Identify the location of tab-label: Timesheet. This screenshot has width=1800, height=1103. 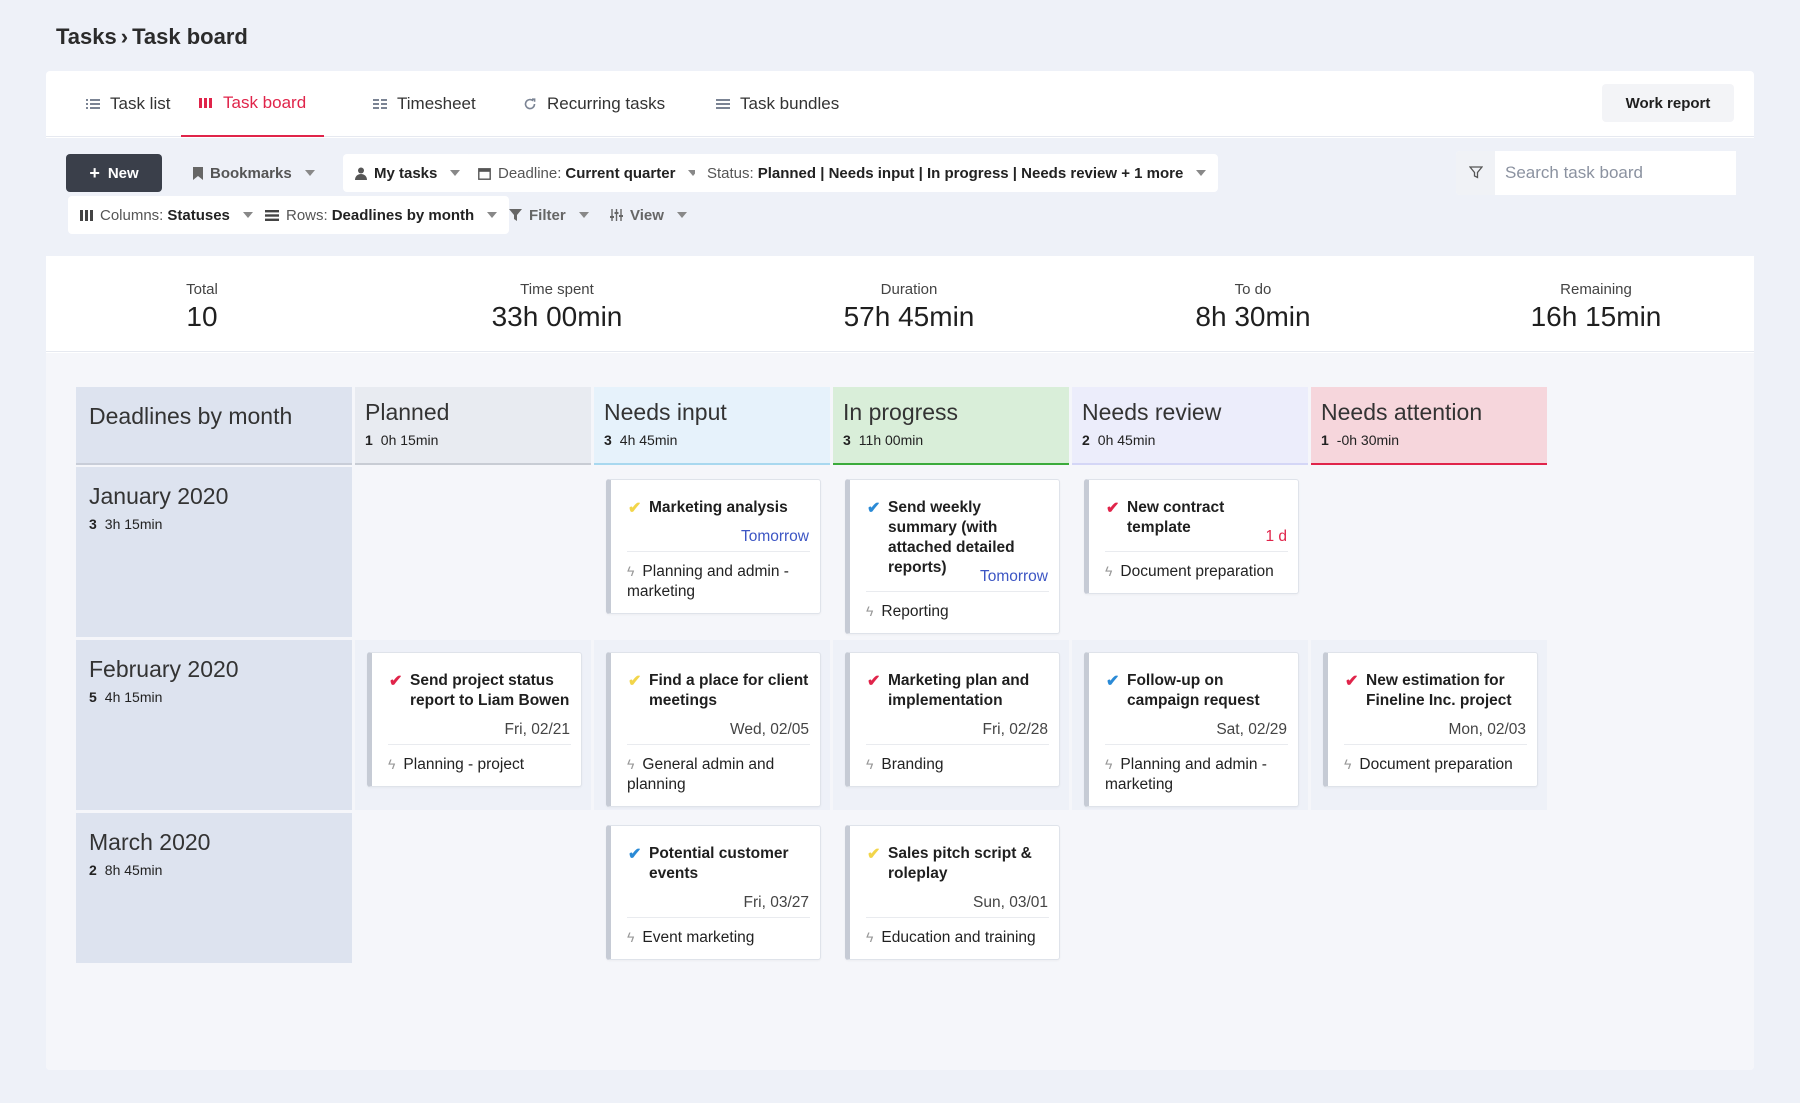
(436, 103).